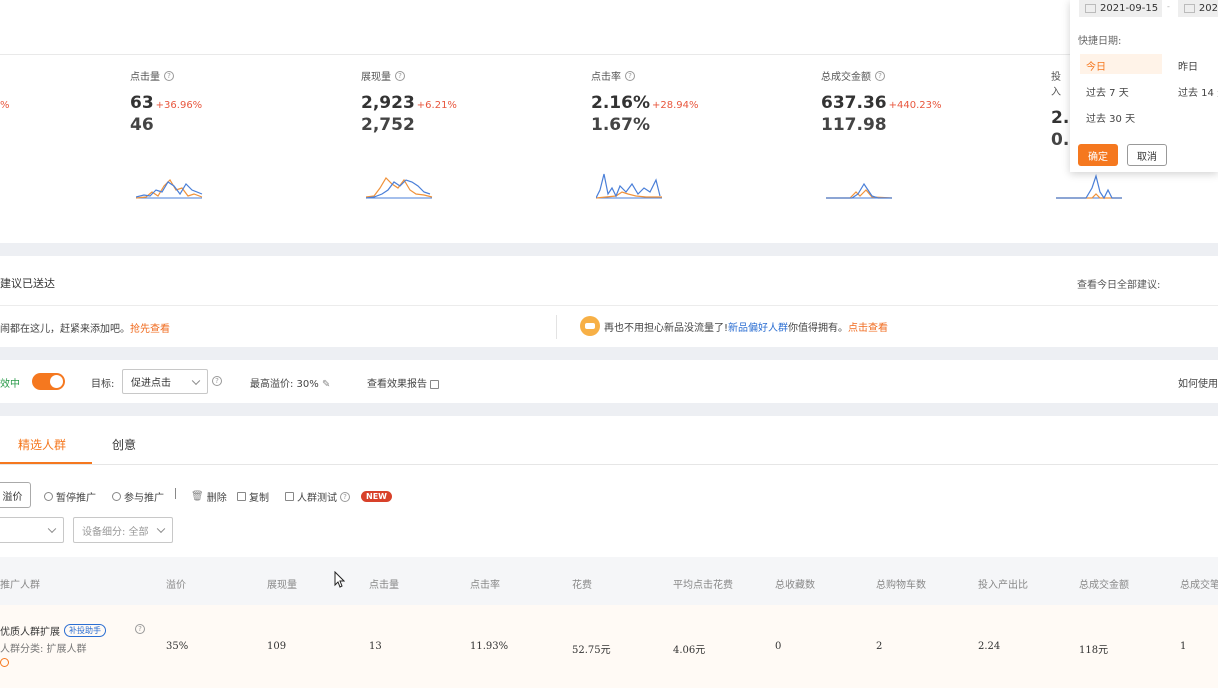 This screenshot has width=1218, height=688. I want to click on pencil-icon: ✎, so click(326, 384).